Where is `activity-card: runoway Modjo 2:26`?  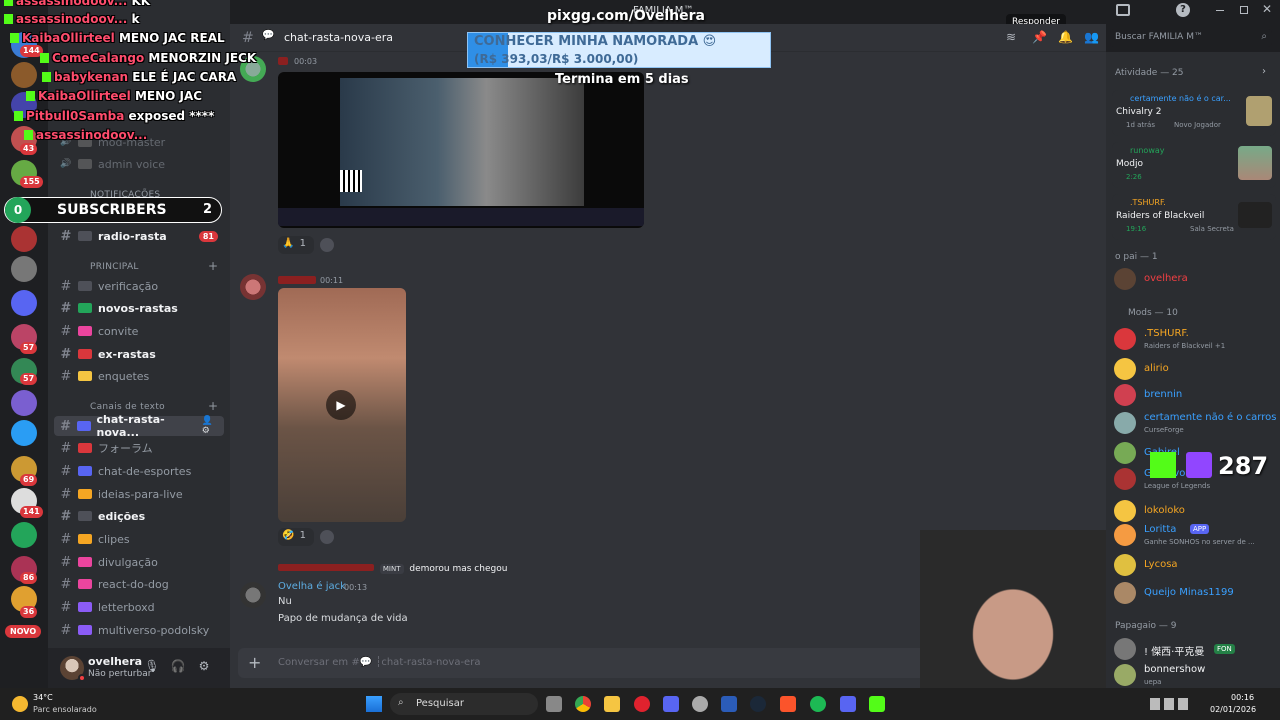
activity-card: runoway Modjo 2:26 is located at coordinates (1194, 165).